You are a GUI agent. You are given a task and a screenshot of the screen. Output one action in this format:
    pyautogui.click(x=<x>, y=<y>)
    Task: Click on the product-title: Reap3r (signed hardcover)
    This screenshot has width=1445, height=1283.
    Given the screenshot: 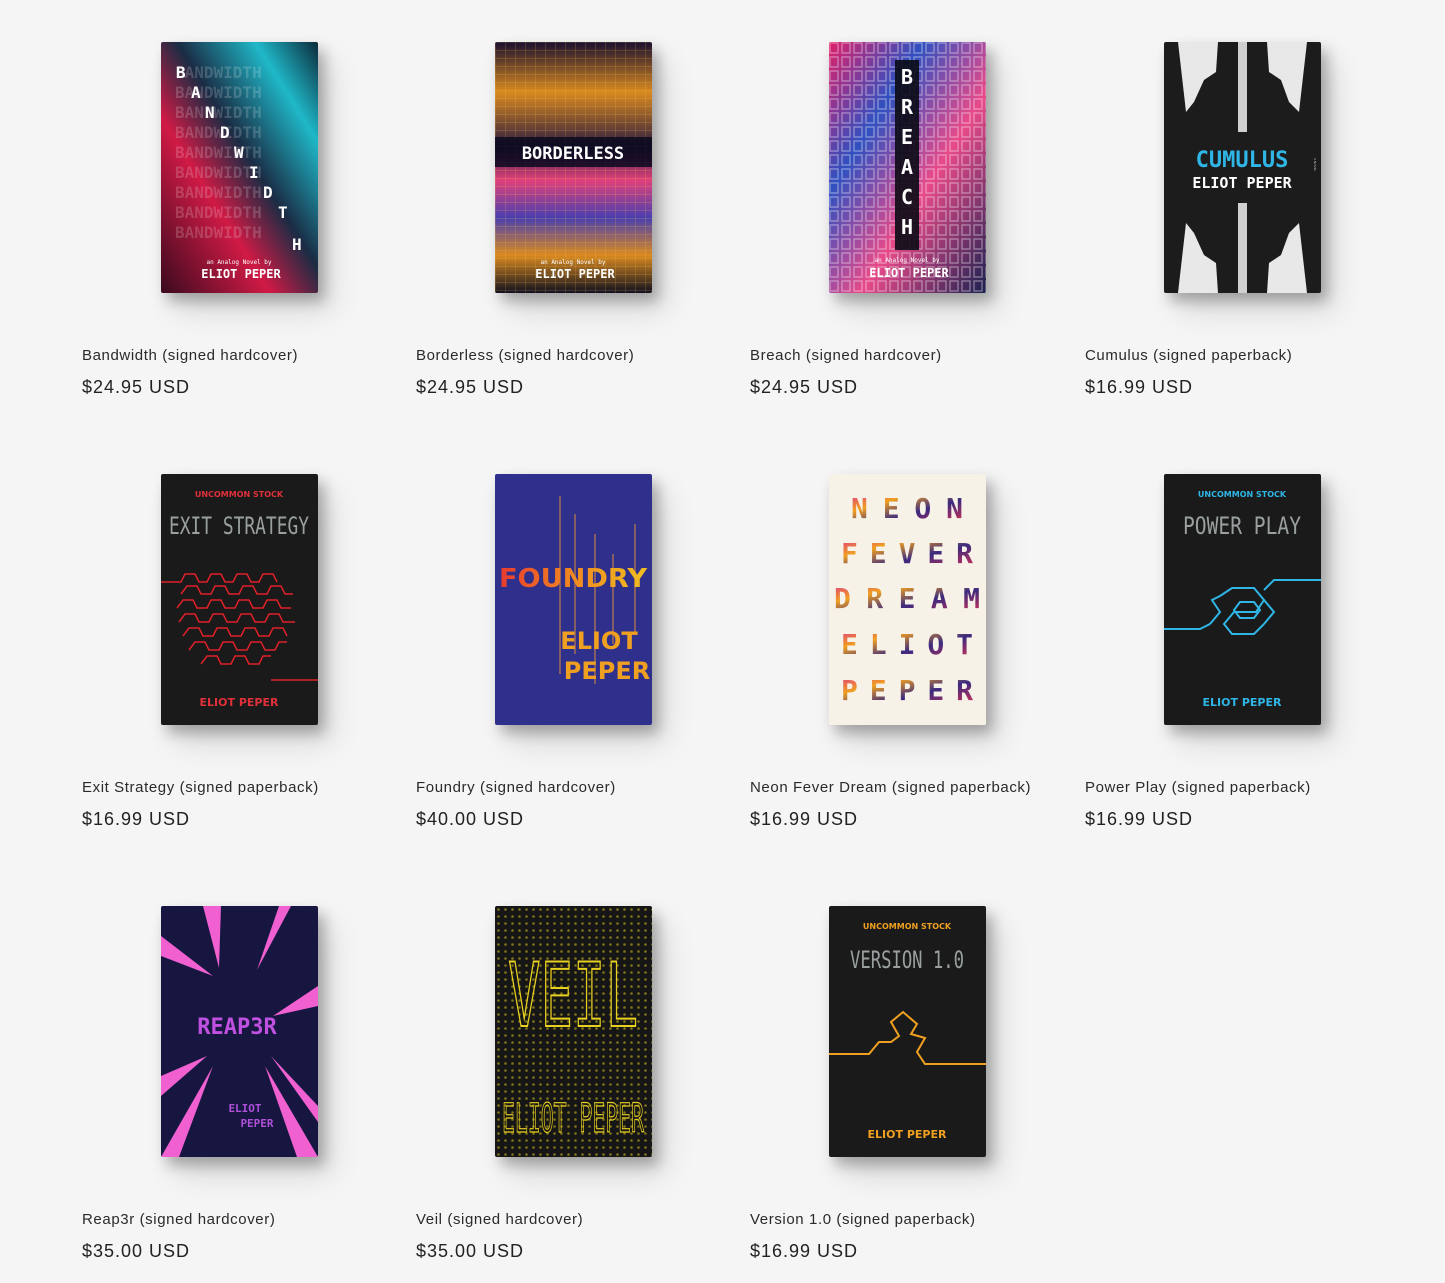 What is the action you would take?
    pyautogui.click(x=178, y=1219)
    